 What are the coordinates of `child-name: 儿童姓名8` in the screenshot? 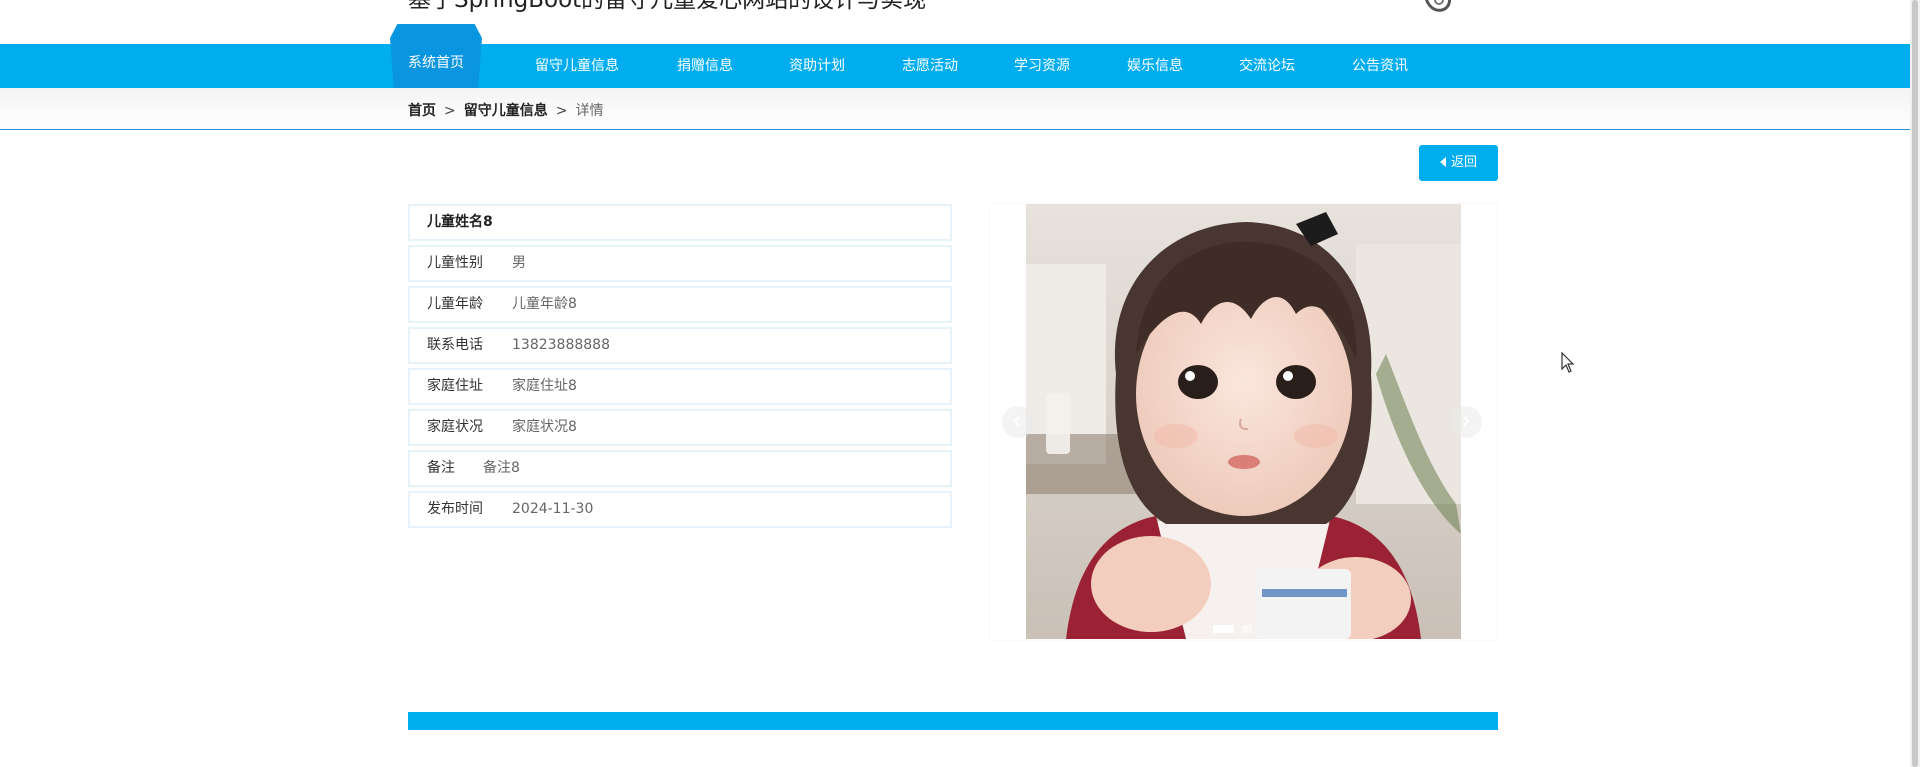 It's located at (460, 222).